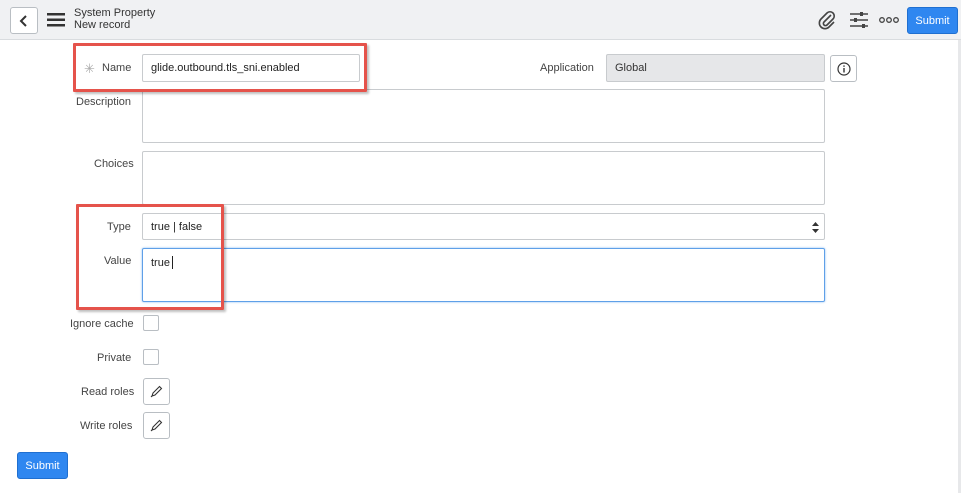  I want to click on more-icon, so click(889, 20).